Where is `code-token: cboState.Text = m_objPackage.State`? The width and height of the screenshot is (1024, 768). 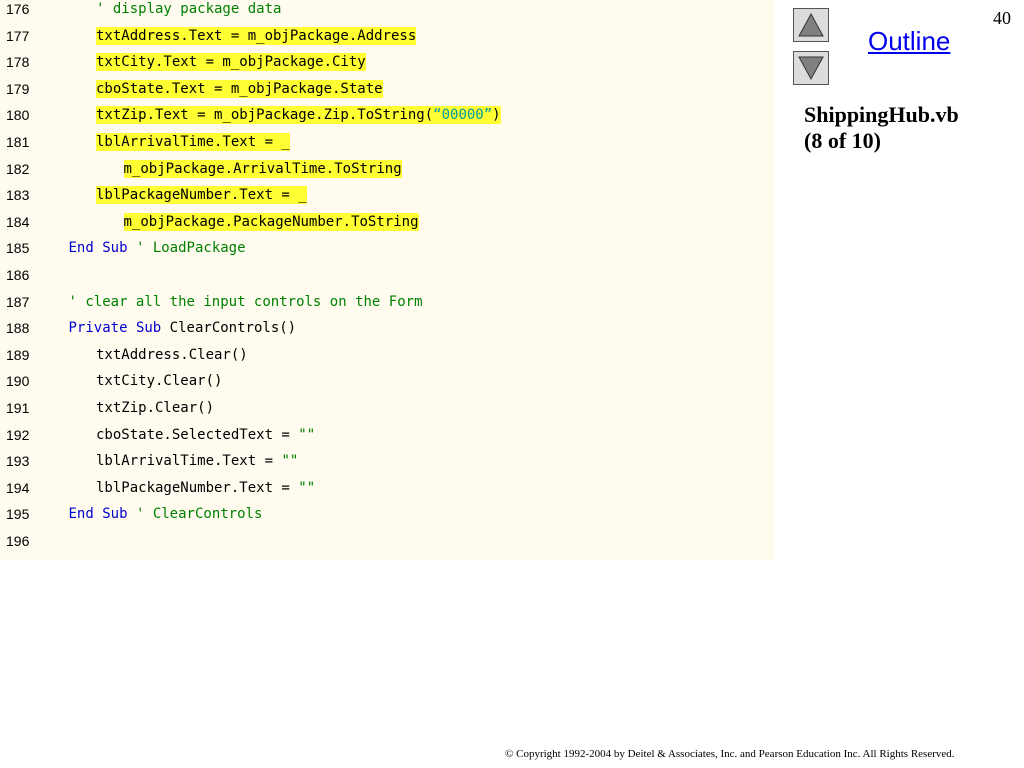
code-token: cboState.Text = m_objPackage.State is located at coordinates (239, 88).